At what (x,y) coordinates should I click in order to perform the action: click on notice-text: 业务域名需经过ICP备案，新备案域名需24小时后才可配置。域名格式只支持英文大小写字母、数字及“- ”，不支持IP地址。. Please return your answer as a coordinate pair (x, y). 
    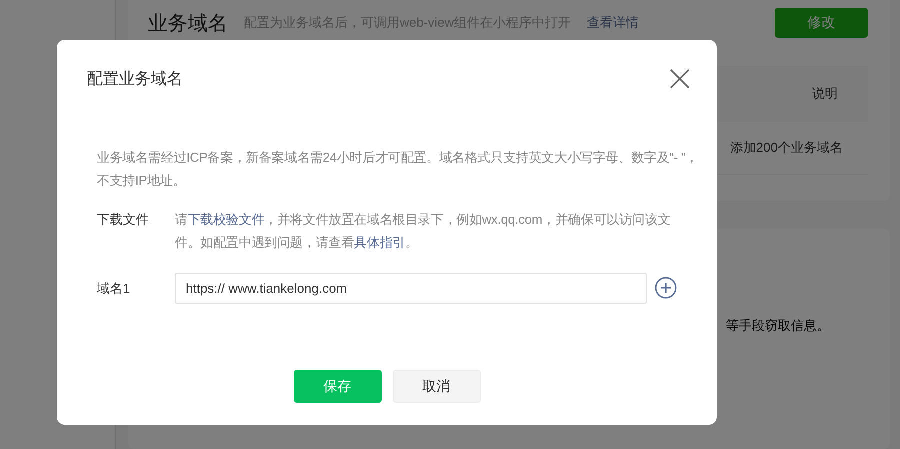
    Looking at the image, I should click on (398, 169).